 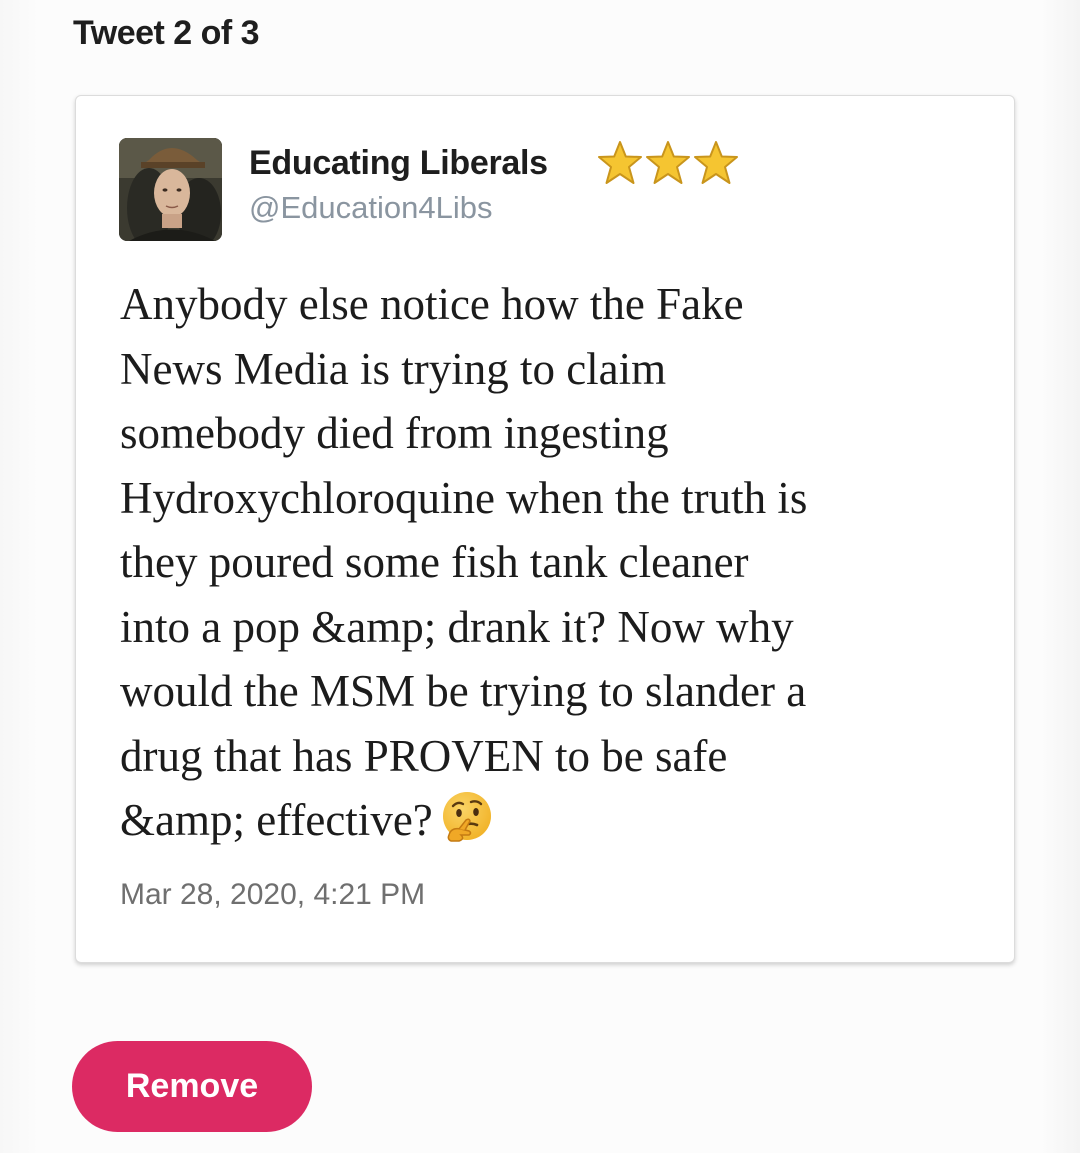 What do you see at coordinates (371, 207) in the screenshot?
I see `user-handle: @Education4Libs` at bounding box center [371, 207].